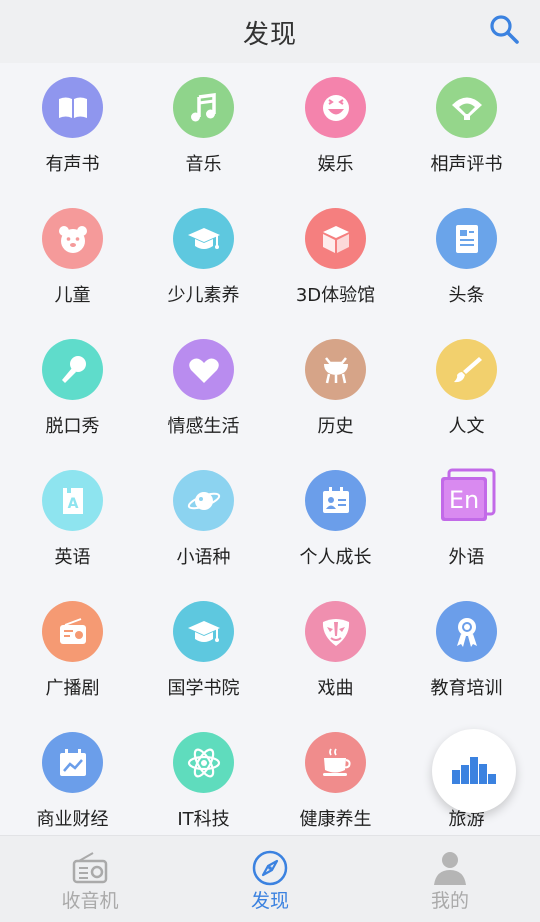  I want to click on category-headlines: 头条, so click(466, 254).